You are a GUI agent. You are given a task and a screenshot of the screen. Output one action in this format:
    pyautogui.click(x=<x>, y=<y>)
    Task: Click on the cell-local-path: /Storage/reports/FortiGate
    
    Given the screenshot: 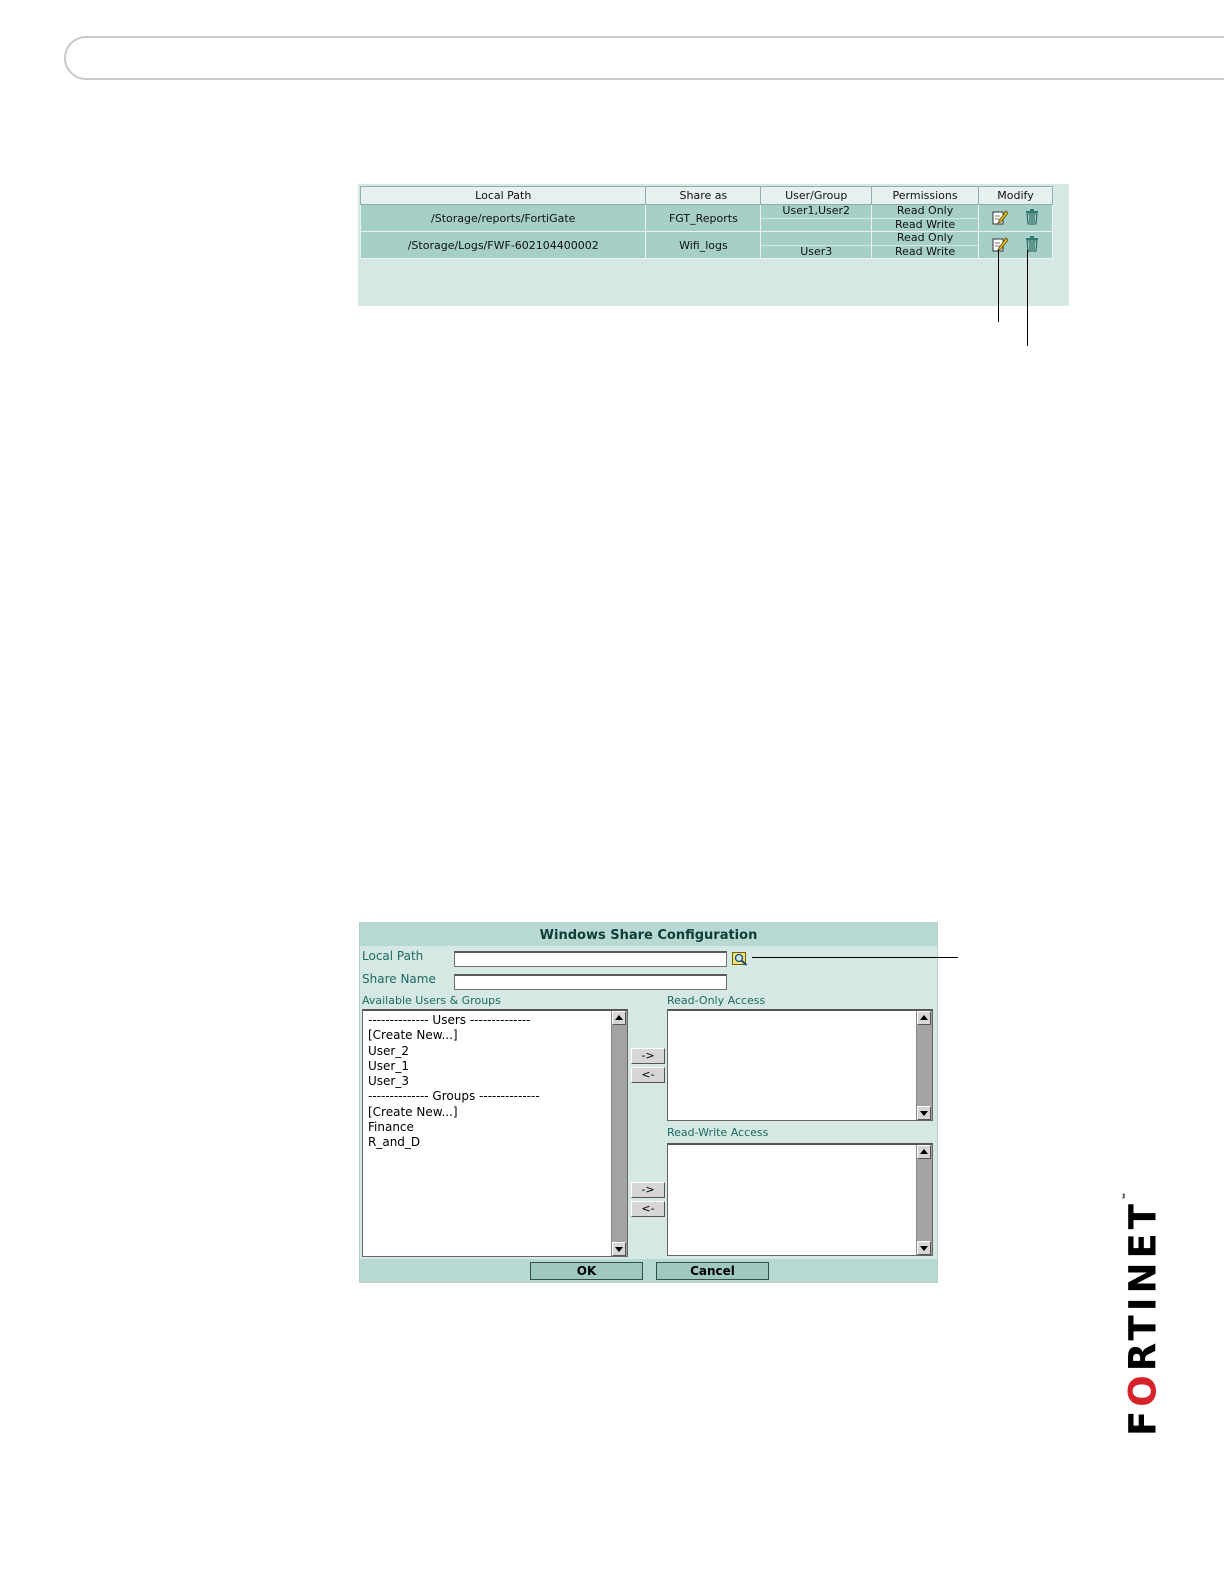 What is the action you would take?
    pyautogui.click(x=503, y=218)
    